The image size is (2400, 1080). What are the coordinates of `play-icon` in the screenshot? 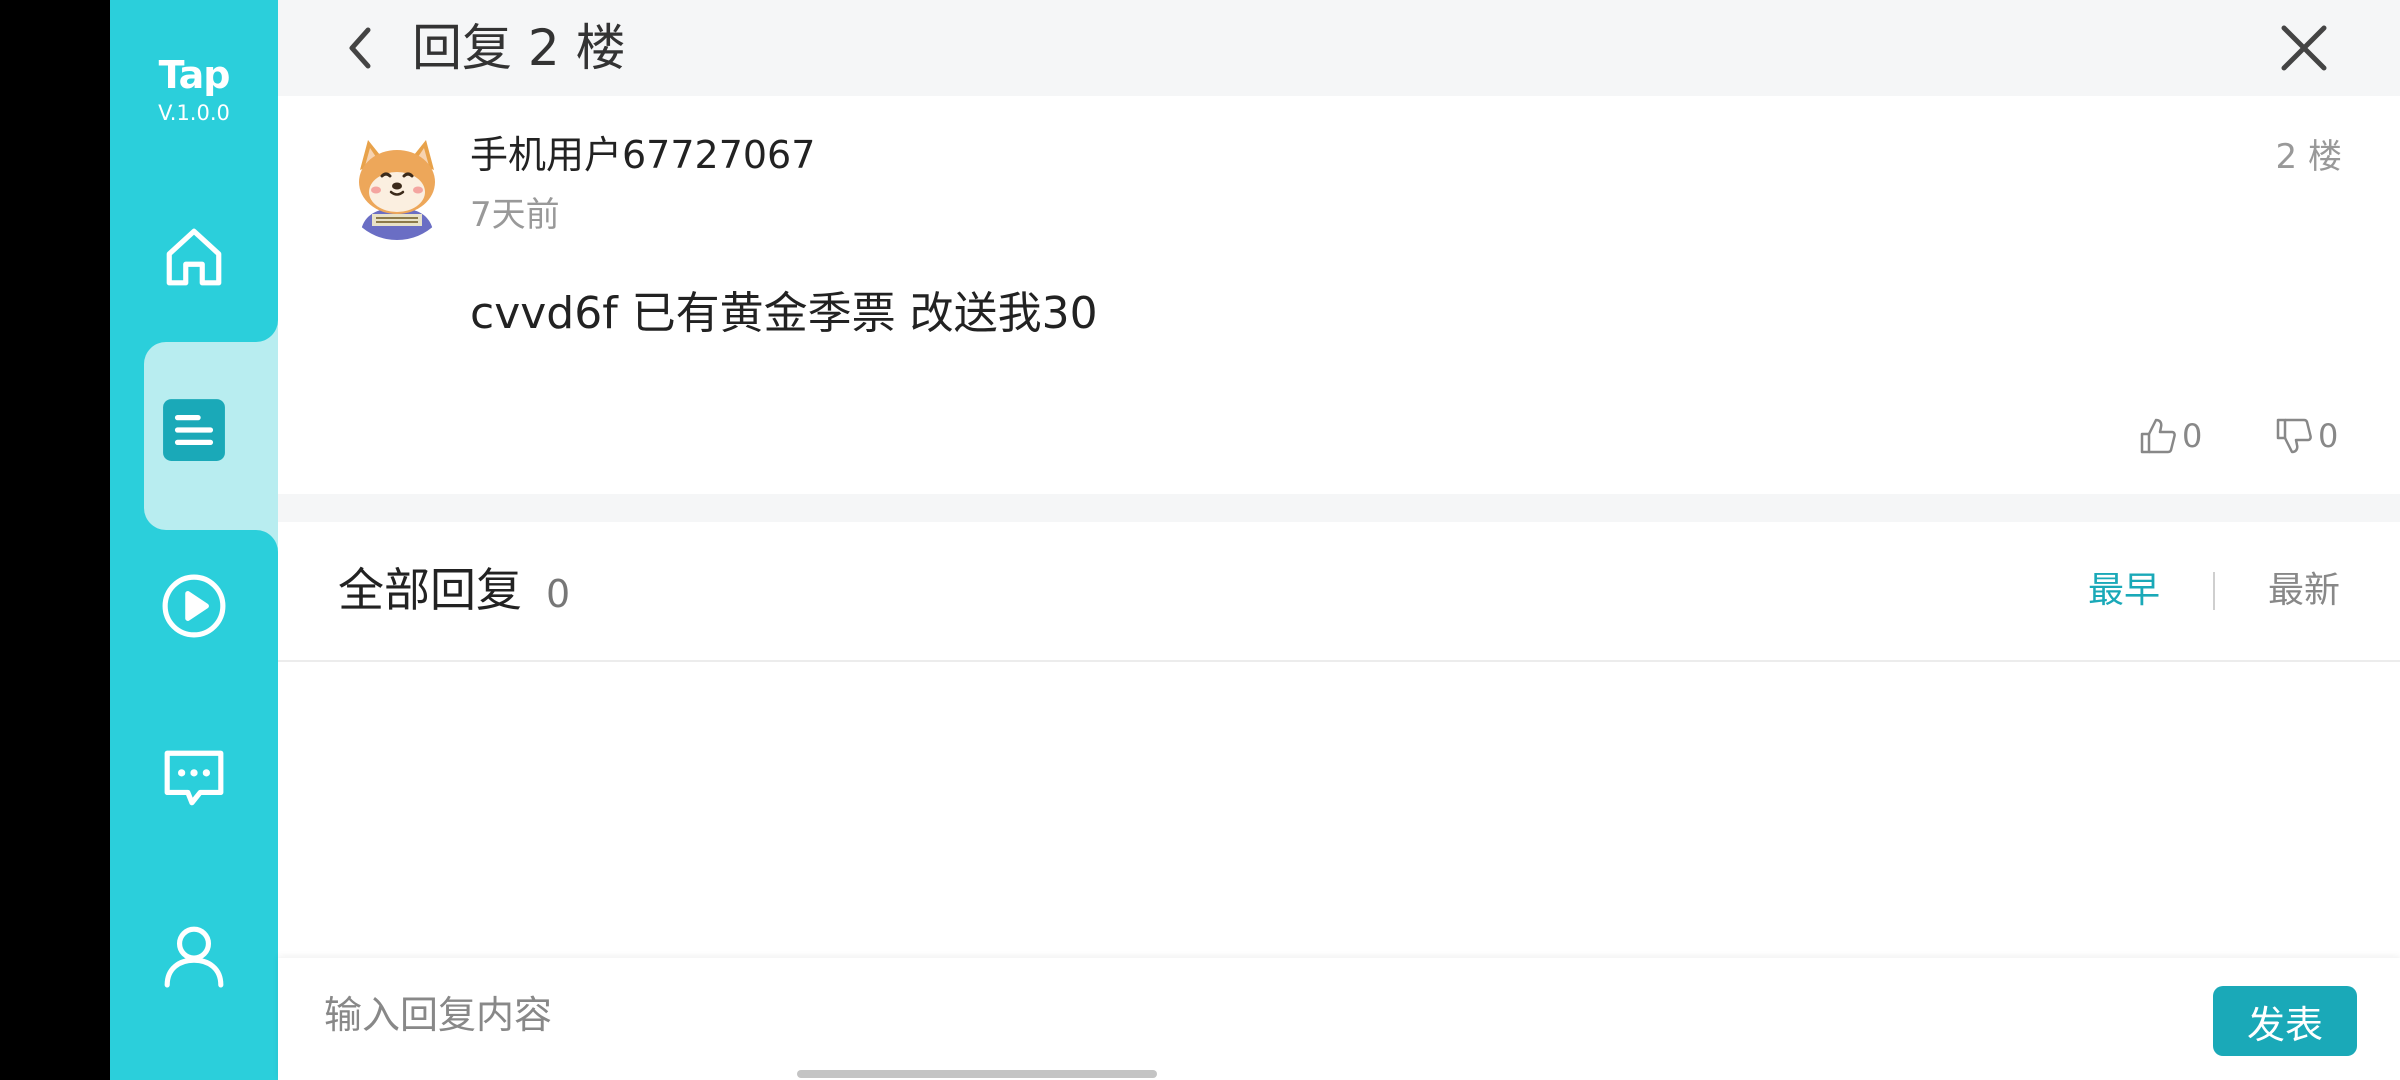 It's located at (194, 606).